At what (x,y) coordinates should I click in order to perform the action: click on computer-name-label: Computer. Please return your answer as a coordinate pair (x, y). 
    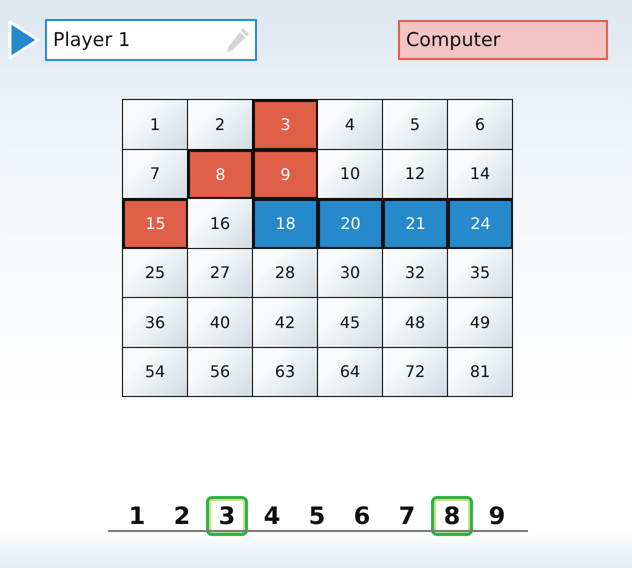
    Looking at the image, I should click on (503, 40).